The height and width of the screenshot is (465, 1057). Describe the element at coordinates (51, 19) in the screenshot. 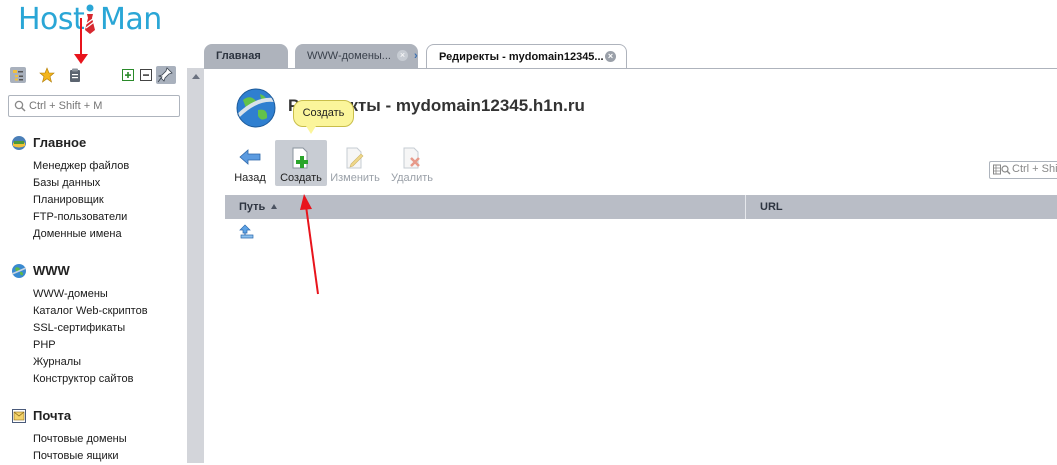

I see `logo-text-host: Host` at that location.